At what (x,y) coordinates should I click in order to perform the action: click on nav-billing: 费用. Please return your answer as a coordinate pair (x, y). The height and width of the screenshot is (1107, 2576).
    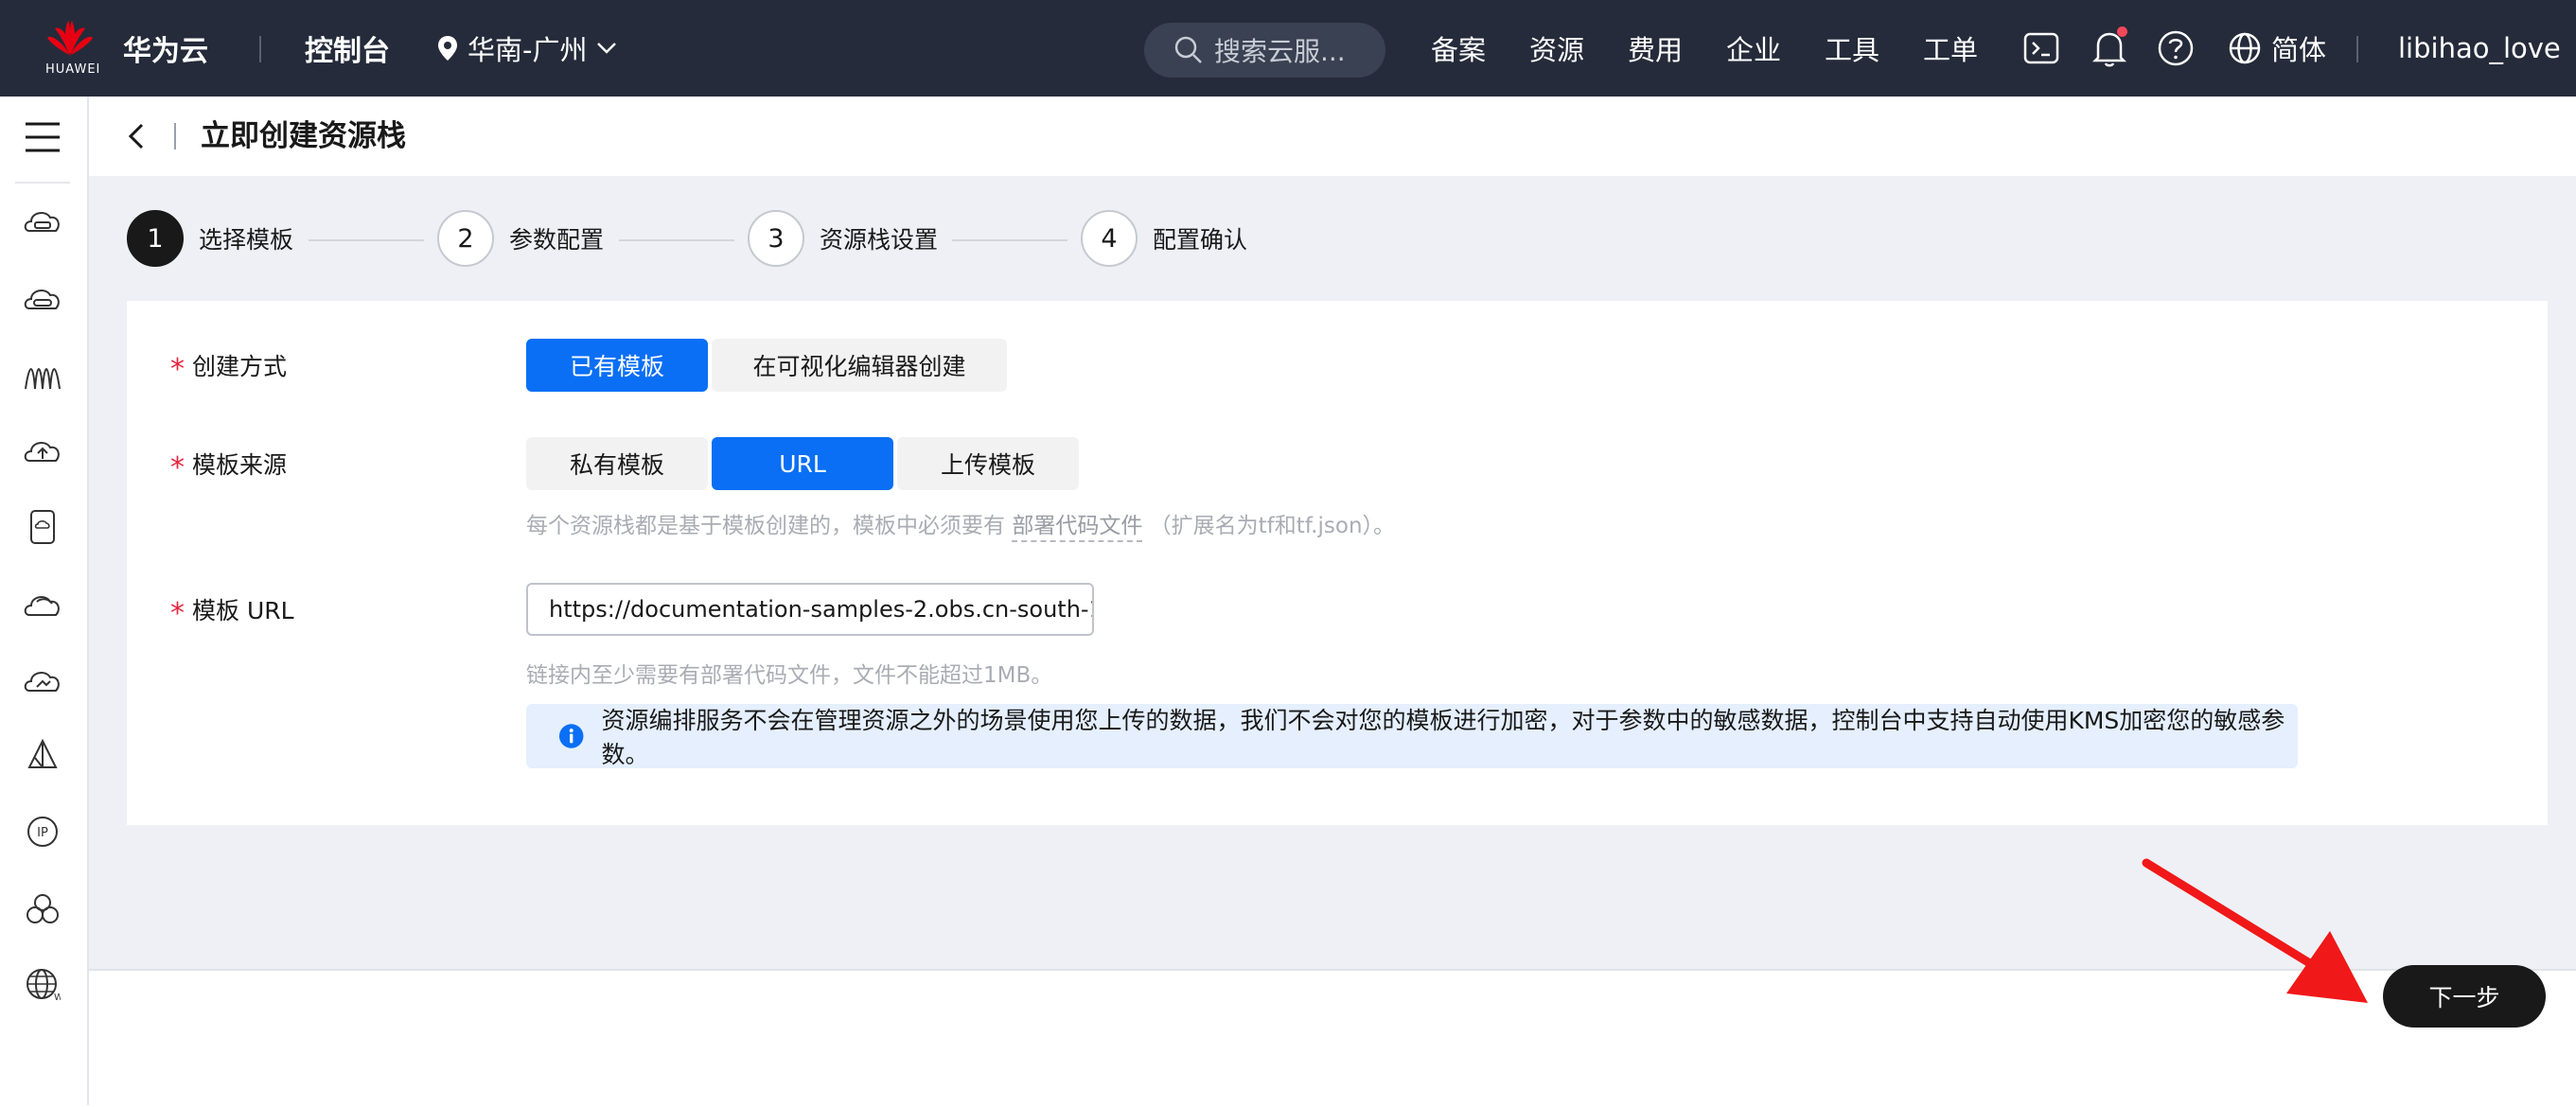
    Looking at the image, I should click on (1655, 48).